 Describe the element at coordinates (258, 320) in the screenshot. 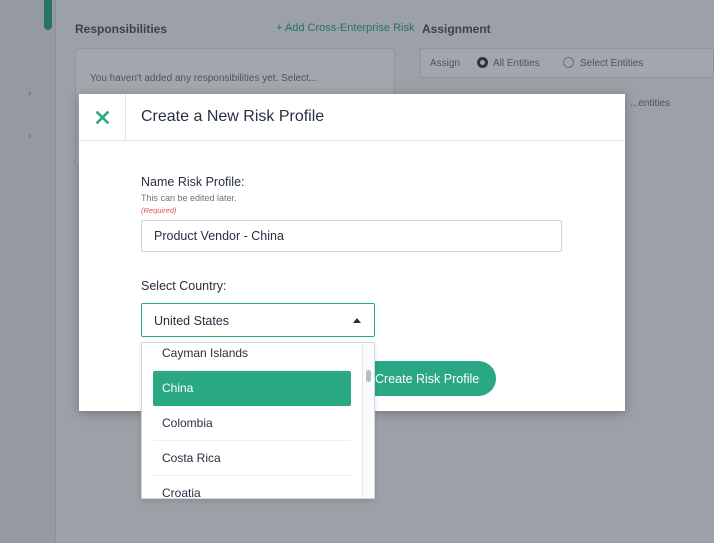

I see `country-select: United States` at that location.